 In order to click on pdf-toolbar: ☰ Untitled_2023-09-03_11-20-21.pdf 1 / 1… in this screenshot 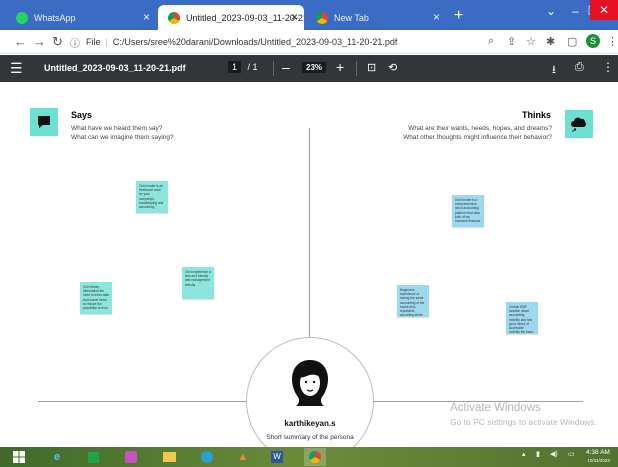, I will do `click(309, 68)`.